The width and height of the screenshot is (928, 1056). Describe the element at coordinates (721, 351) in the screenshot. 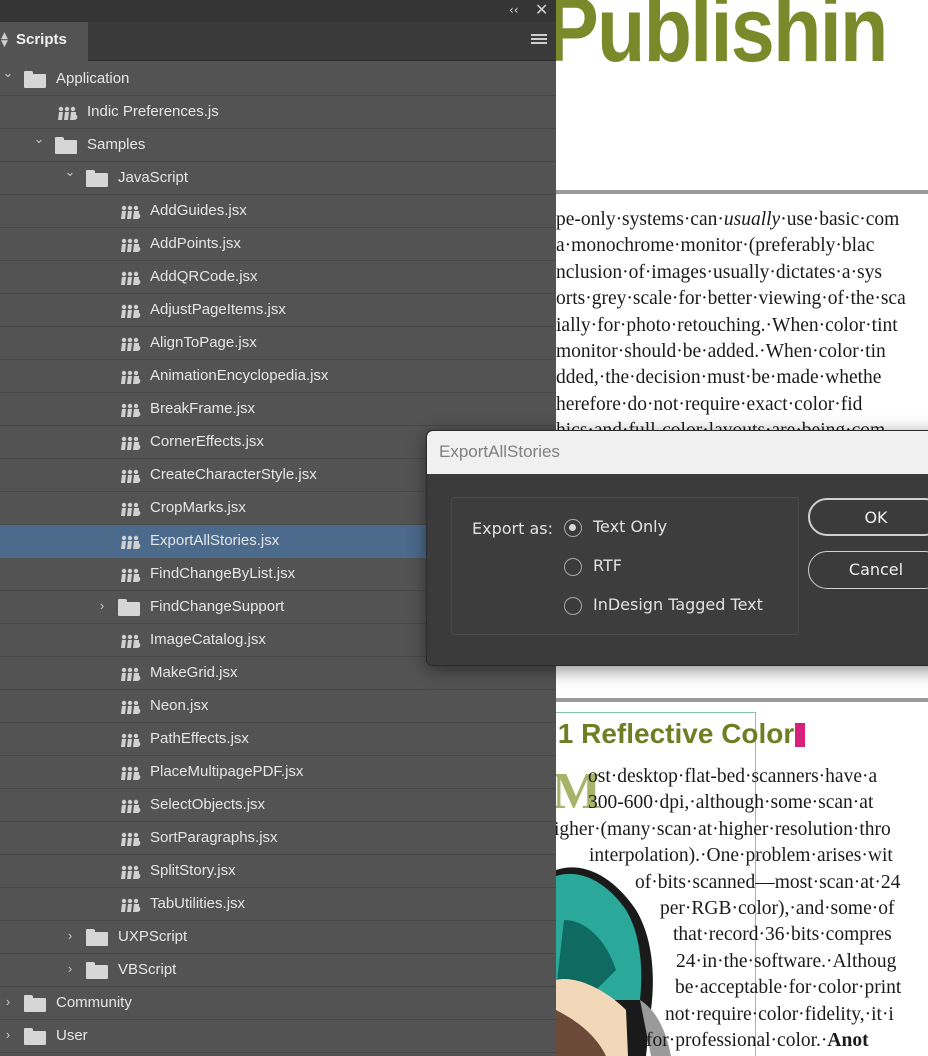

I see `paragraph-line: monitor·should·be·added.·When·color·tin` at that location.